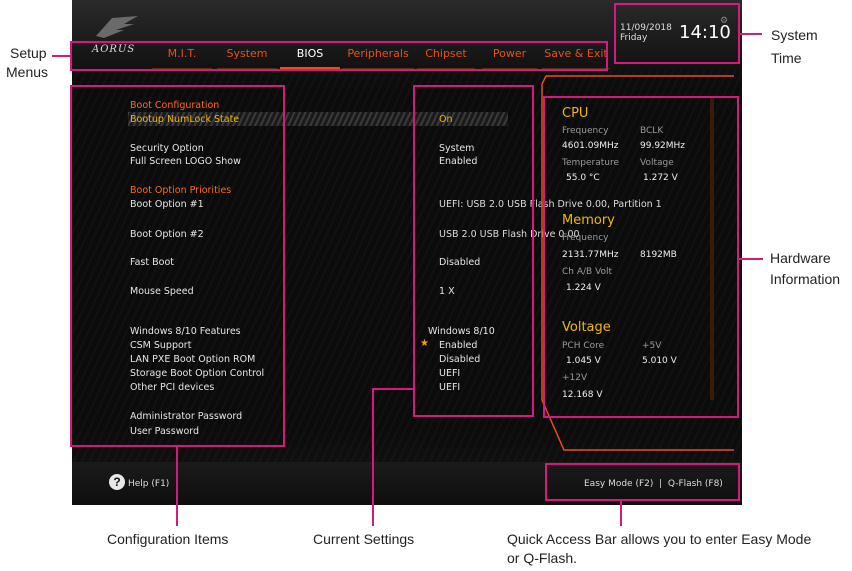 The height and width of the screenshot is (571, 852). What do you see at coordinates (641, 257) in the screenshot?
I see `callout-box-hardware` at bounding box center [641, 257].